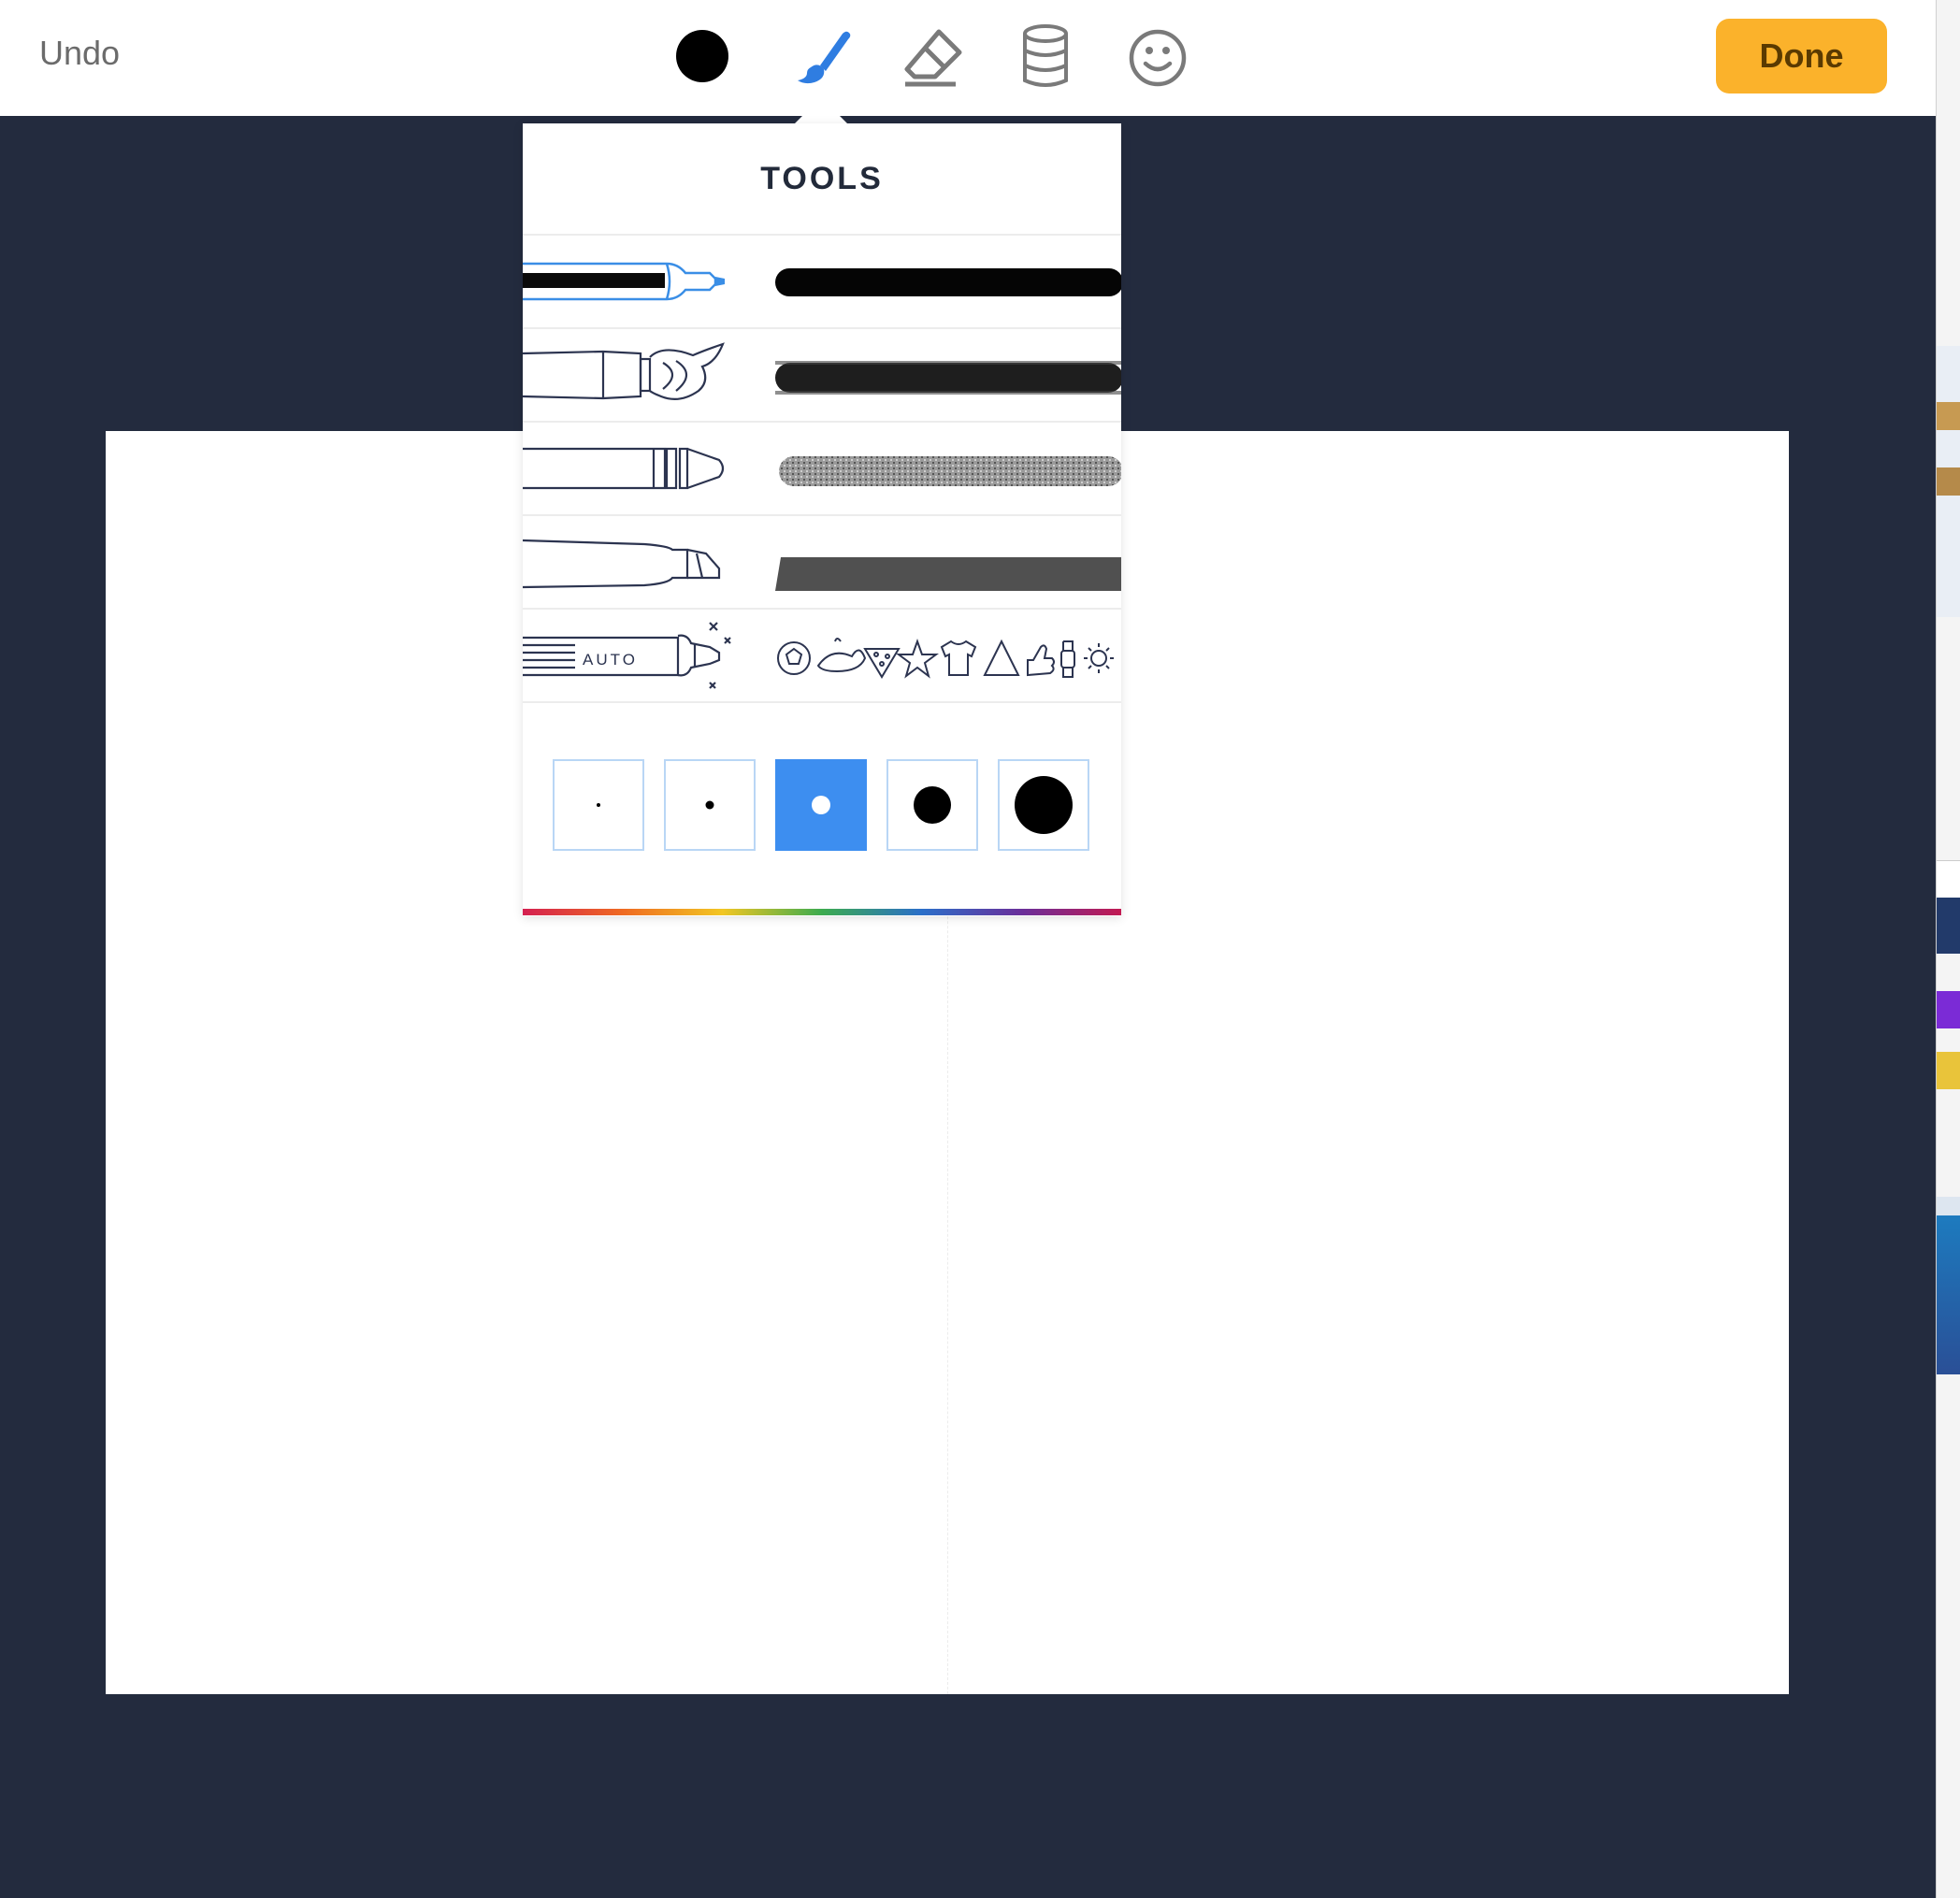  What do you see at coordinates (1801, 56) in the screenshot?
I see `done-button: Done` at bounding box center [1801, 56].